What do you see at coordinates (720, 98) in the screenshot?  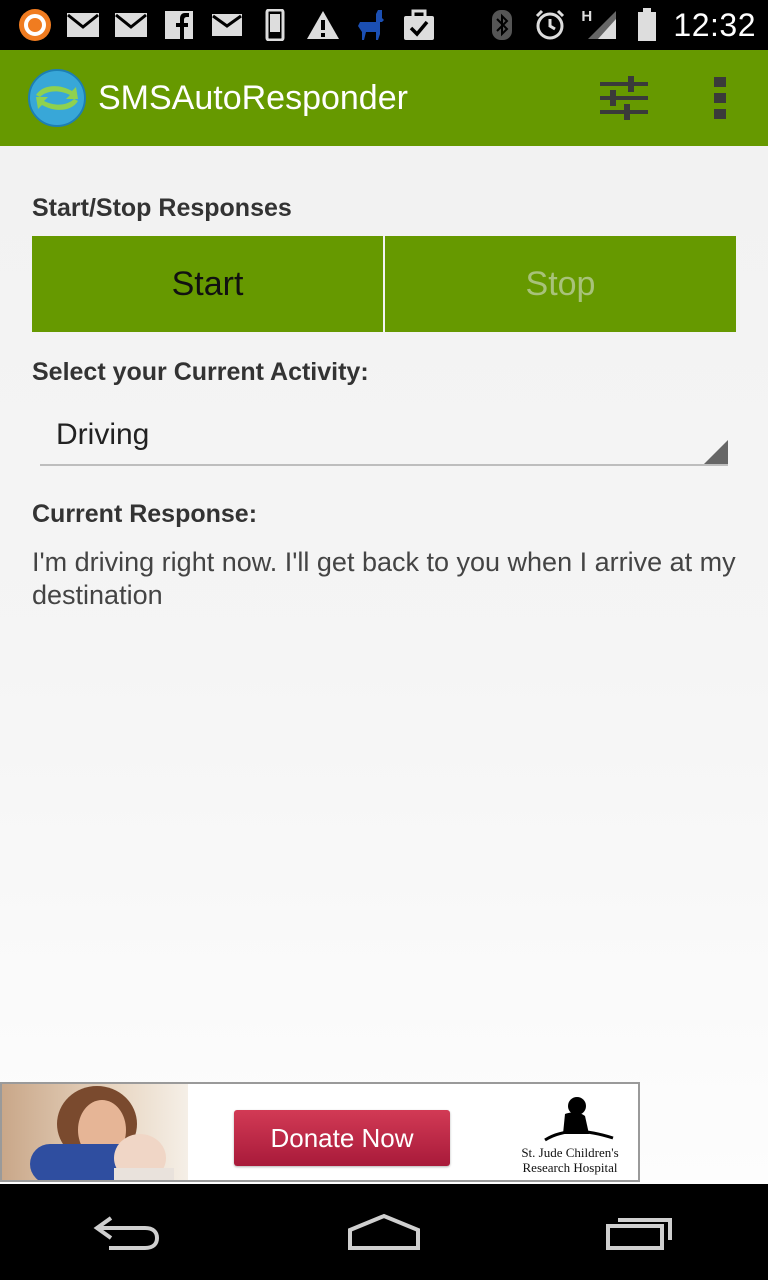 I see `overflow-menu-icon` at bounding box center [720, 98].